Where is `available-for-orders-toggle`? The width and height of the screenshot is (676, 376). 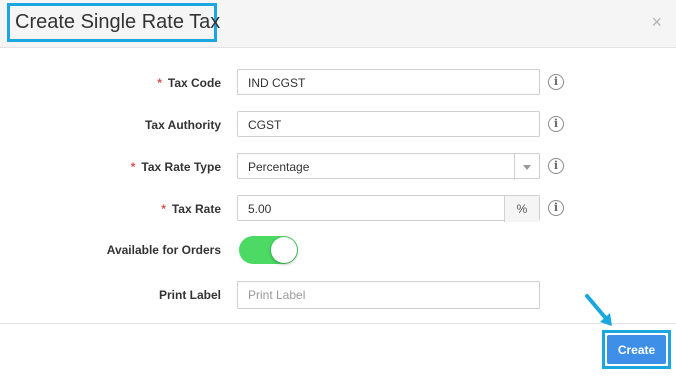
available-for-orders-toggle is located at coordinates (268, 250).